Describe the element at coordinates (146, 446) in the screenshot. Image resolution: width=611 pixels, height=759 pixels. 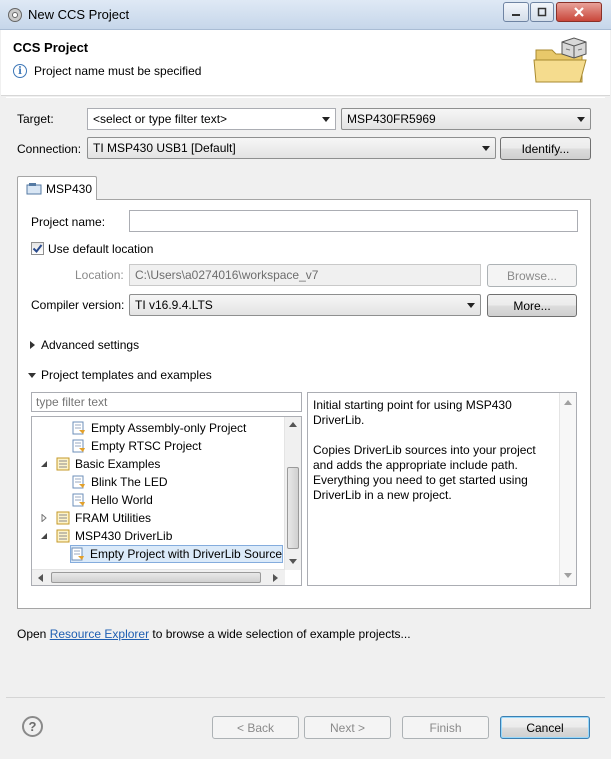
I see `tree-item-label: Empty RTSC Project` at that location.